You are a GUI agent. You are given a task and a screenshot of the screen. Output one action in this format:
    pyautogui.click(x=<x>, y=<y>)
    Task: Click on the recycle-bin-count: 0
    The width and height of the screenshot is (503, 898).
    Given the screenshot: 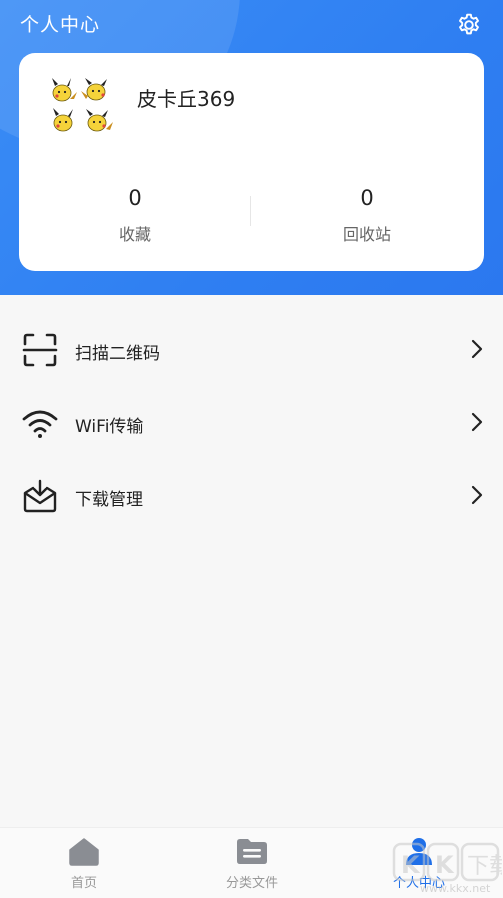 What is the action you would take?
    pyautogui.click(x=367, y=198)
    